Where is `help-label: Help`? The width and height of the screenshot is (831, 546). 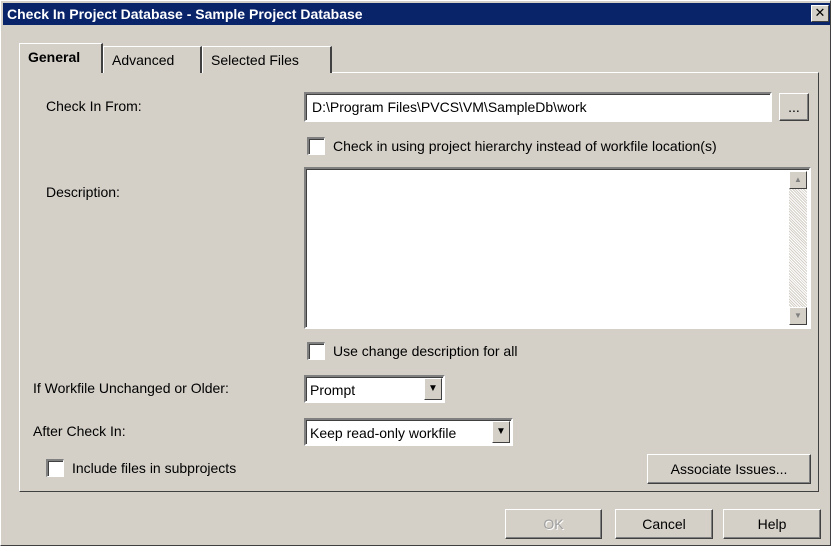 help-label: Help is located at coordinates (772, 524).